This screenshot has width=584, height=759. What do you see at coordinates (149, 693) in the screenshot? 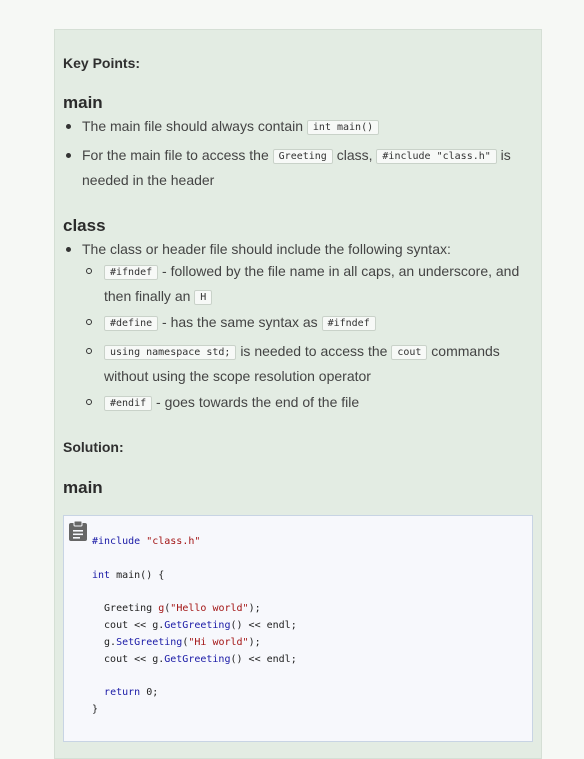
I see `code-token: 0;` at bounding box center [149, 693].